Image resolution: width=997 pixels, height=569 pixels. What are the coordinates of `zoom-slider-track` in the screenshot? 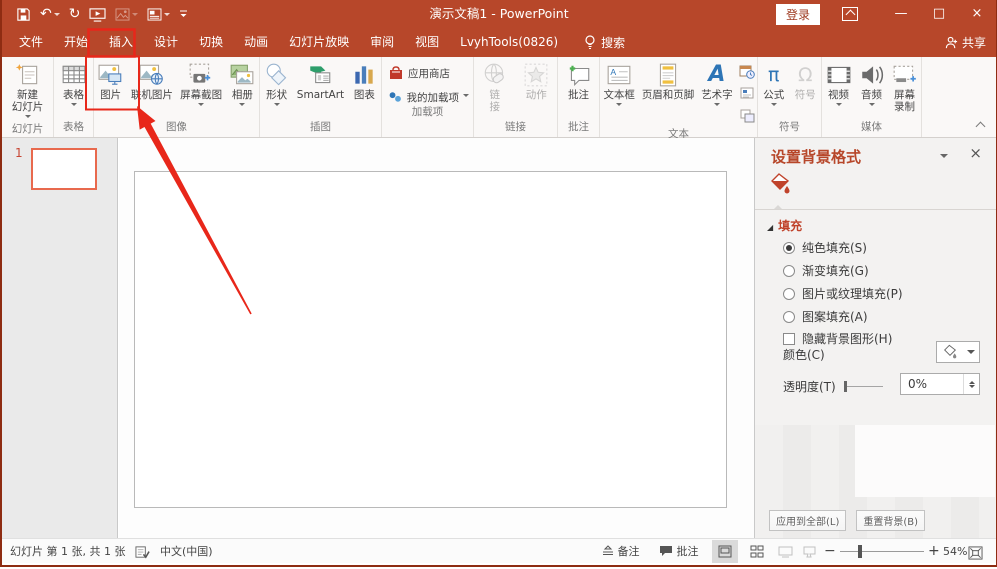 It's located at (882, 551).